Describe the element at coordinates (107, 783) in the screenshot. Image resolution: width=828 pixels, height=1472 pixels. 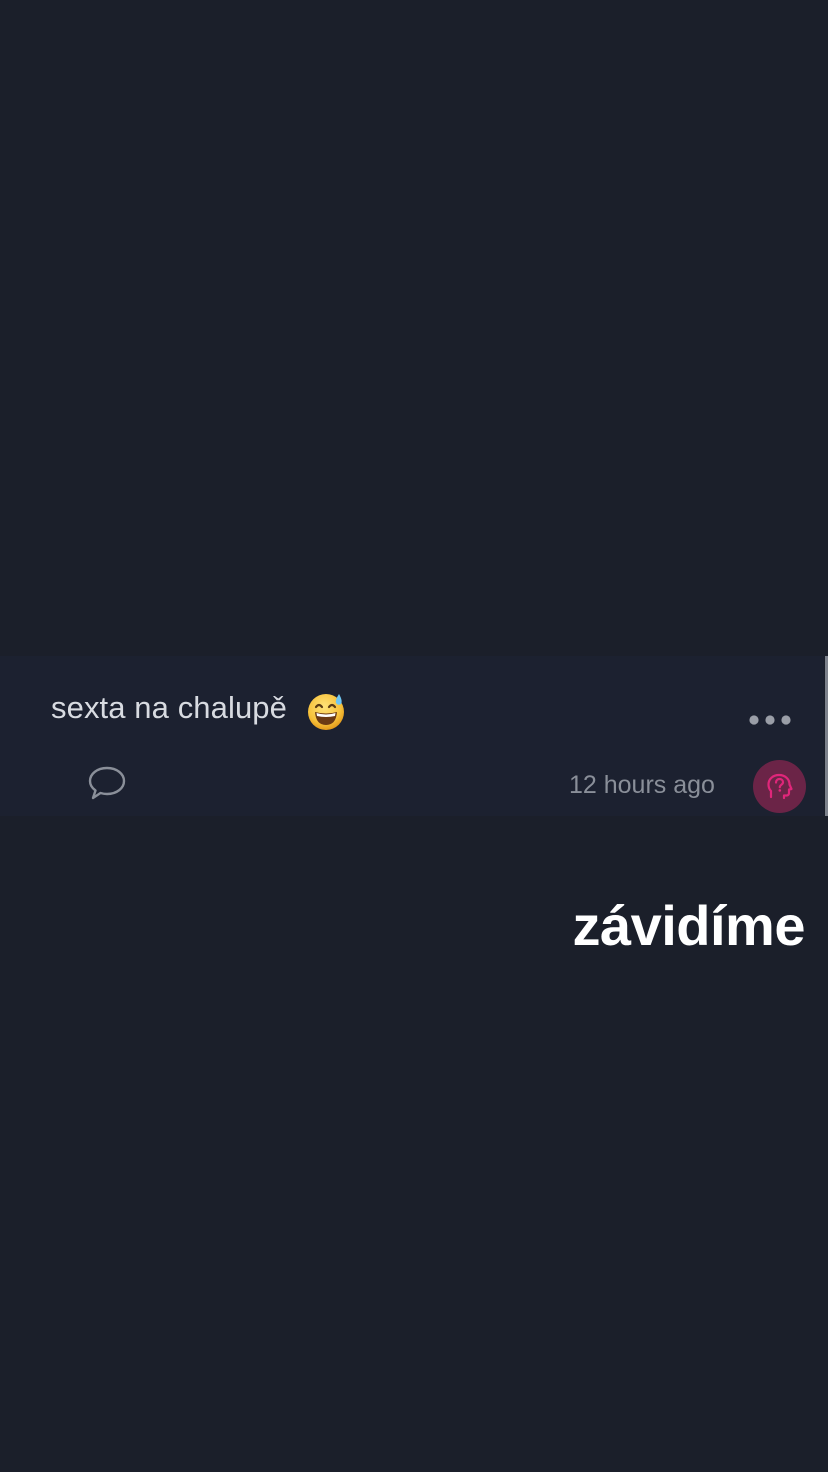
I see `comment-icon` at that location.